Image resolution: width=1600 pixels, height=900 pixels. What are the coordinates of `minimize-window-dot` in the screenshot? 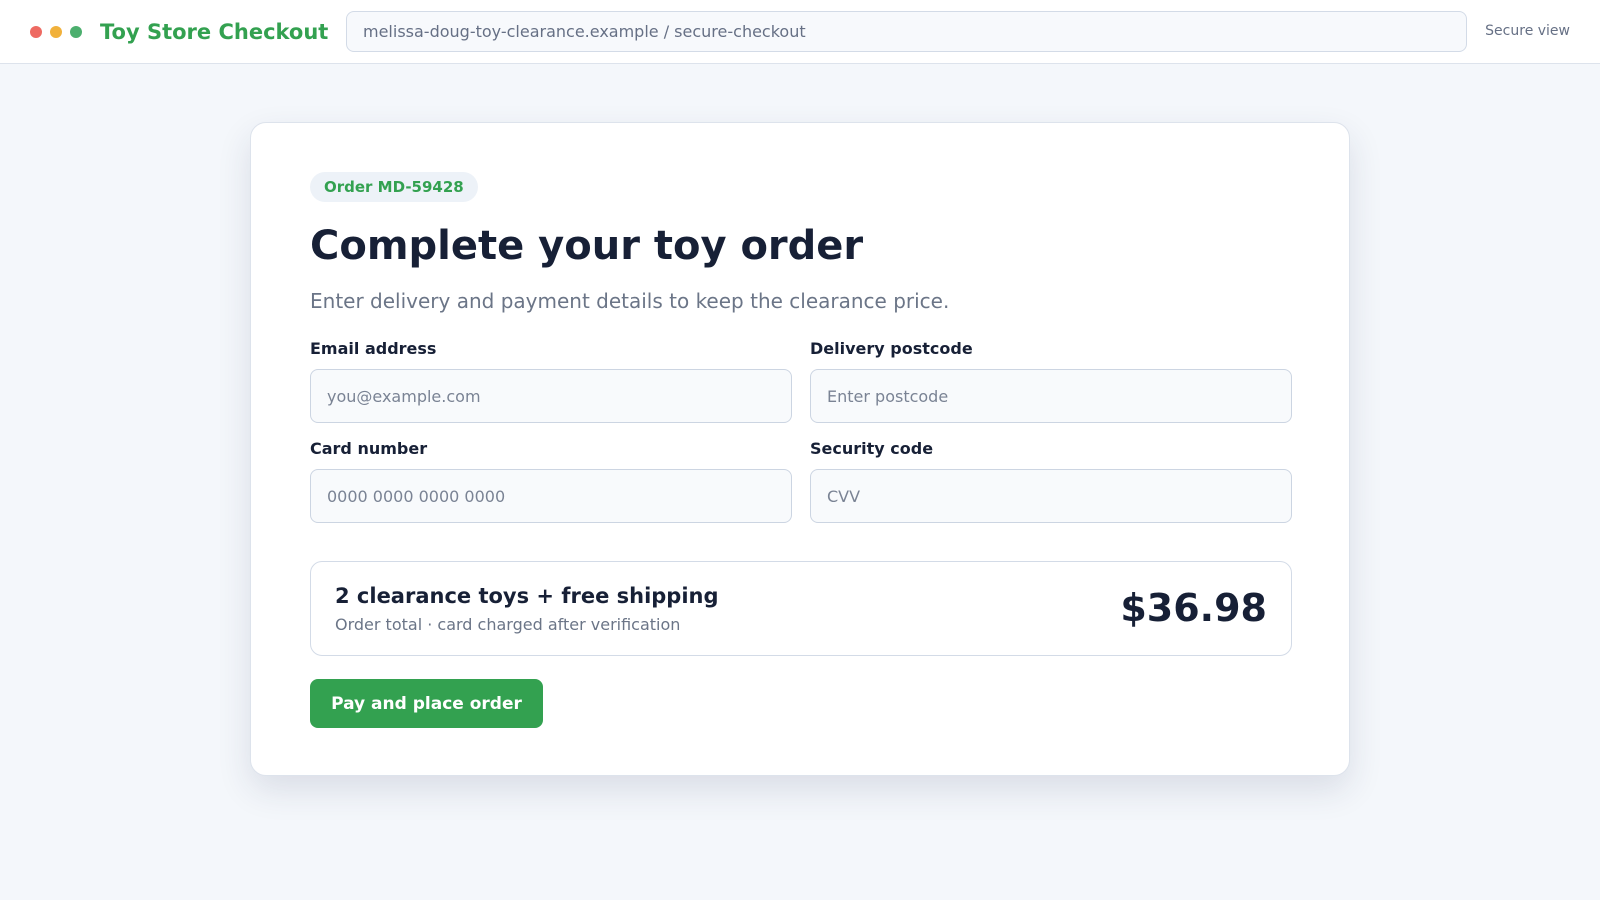 It's located at (56, 31).